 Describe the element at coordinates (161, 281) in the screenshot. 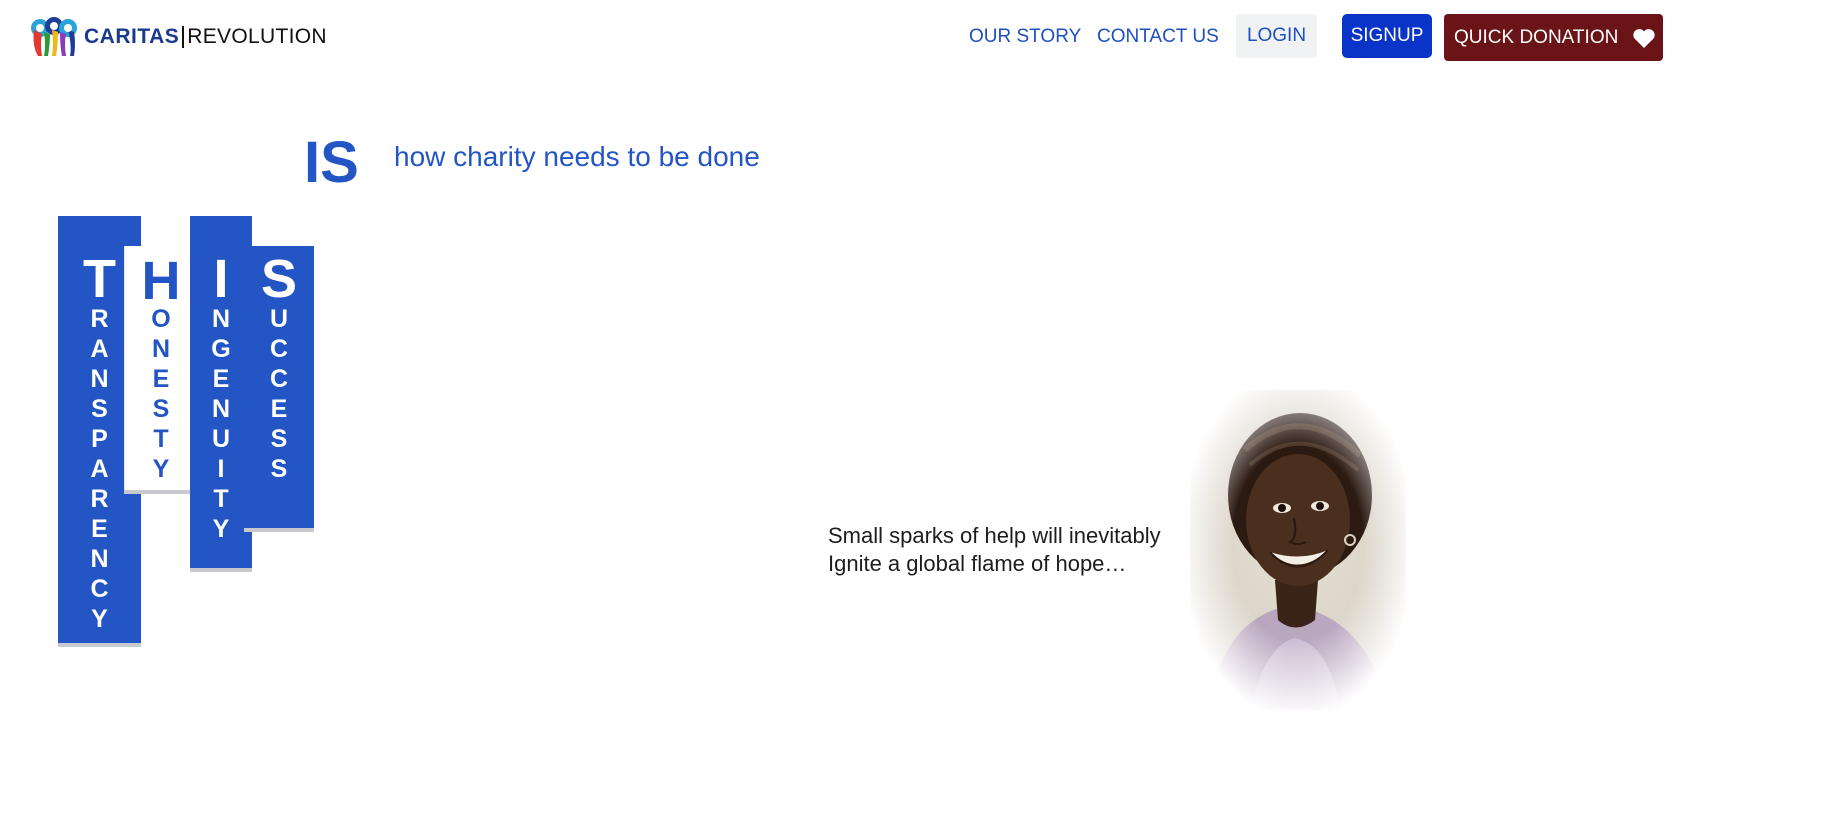

I see `acronym-initial: H` at that location.